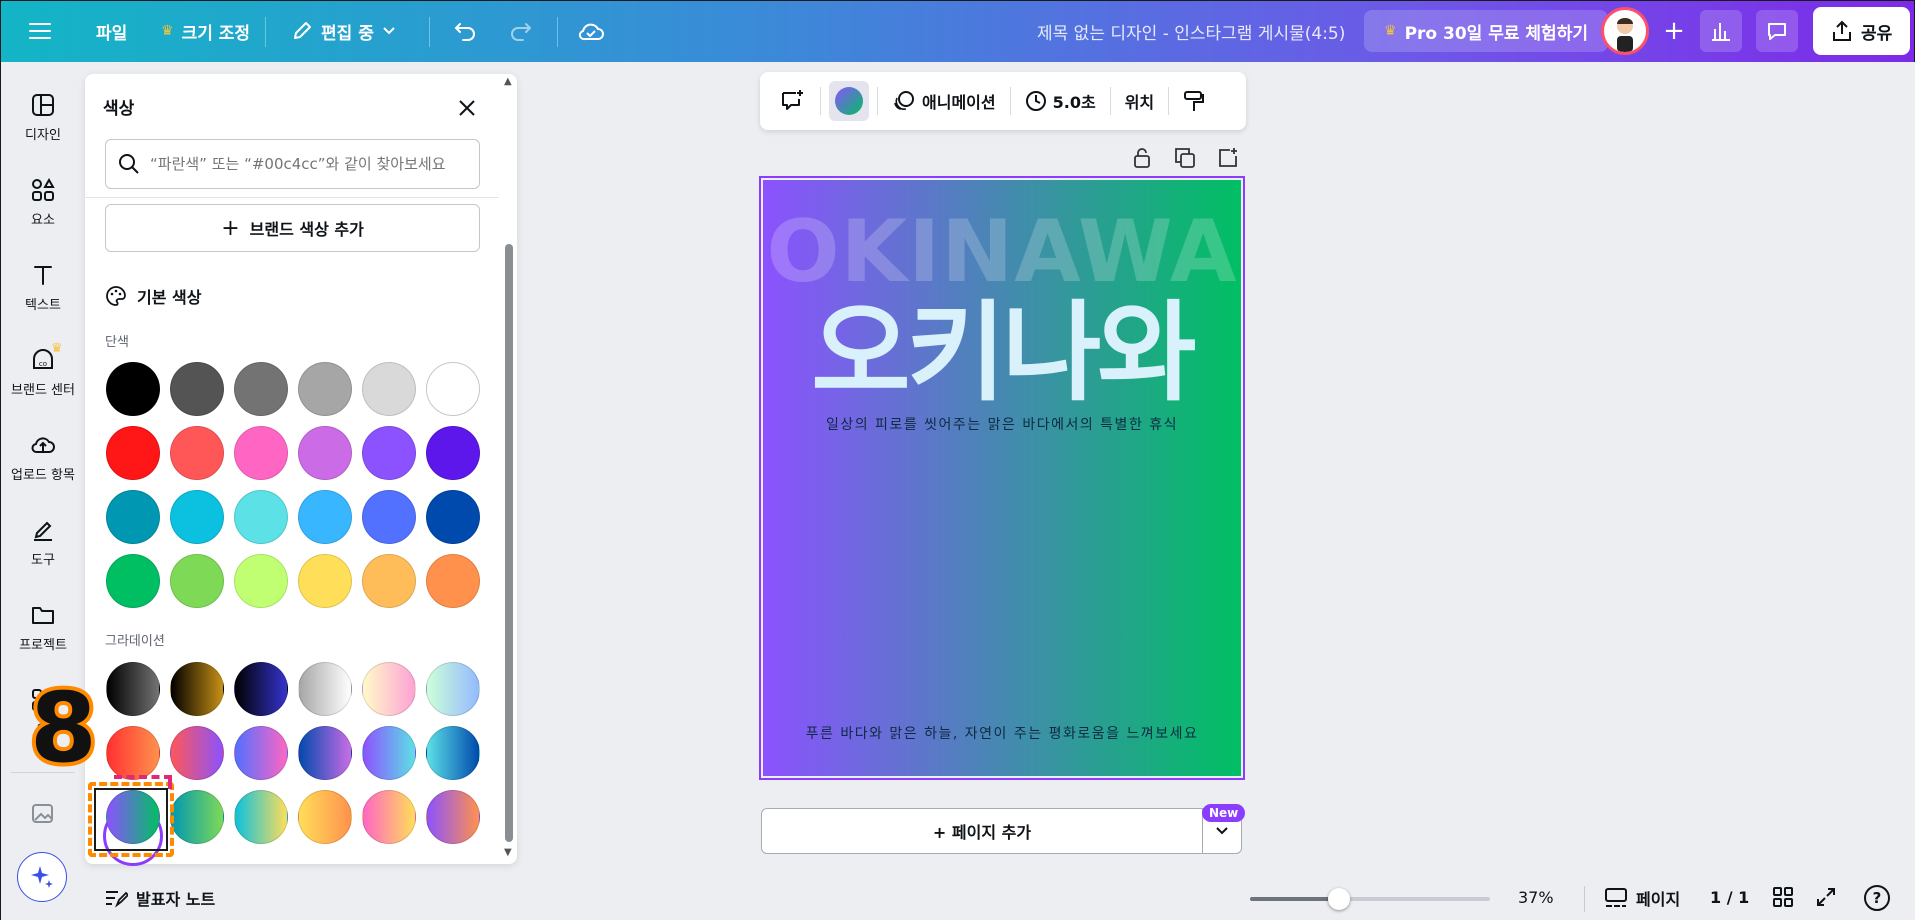 The height and width of the screenshot is (920, 1915). What do you see at coordinates (1536, 897) in the screenshot?
I see `zoom-level: 37%` at bounding box center [1536, 897].